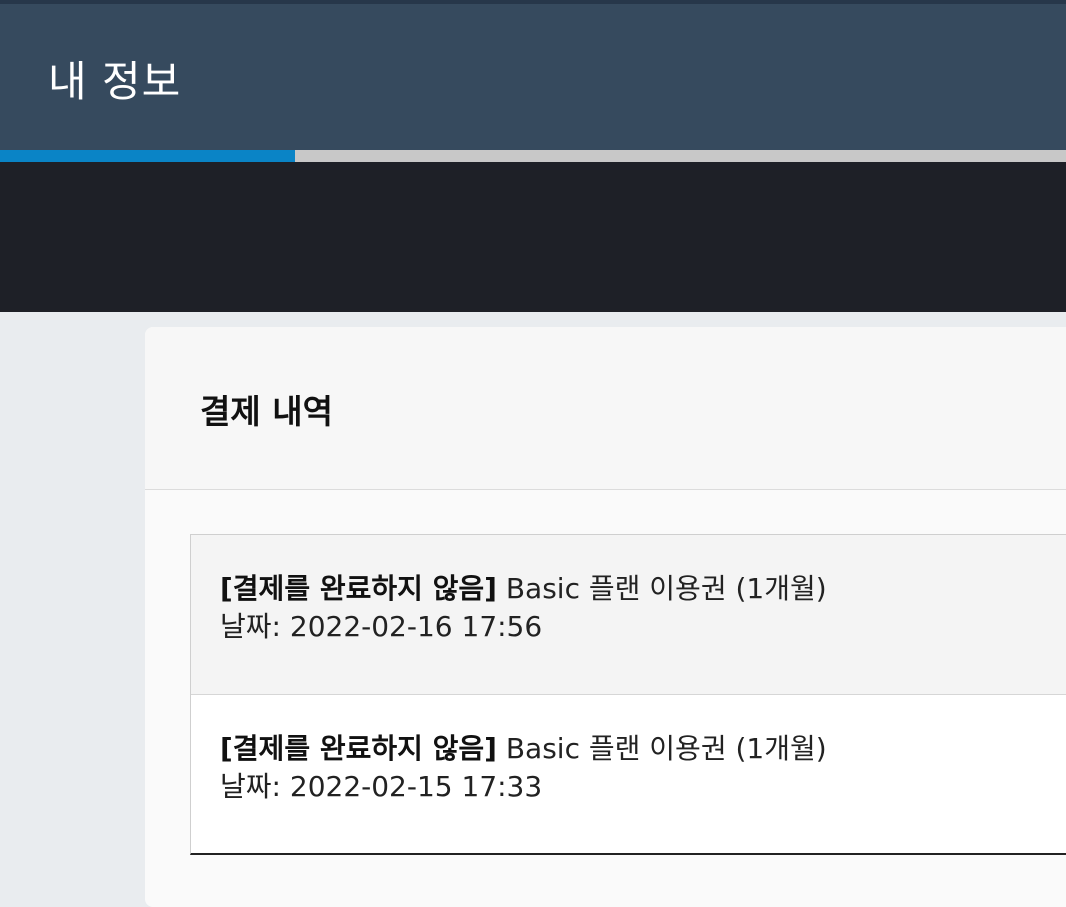 This screenshot has height=907, width=1066. What do you see at coordinates (533, 156) in the screenshot?
I see `progress-bar` at bounding box center [533, 156].